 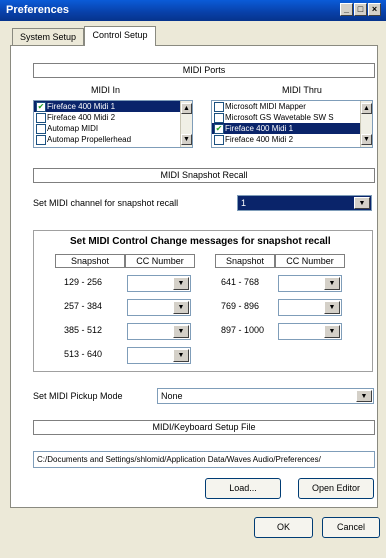 I want to click on channel-select: 1 ▼, so click(x=304, y=203).